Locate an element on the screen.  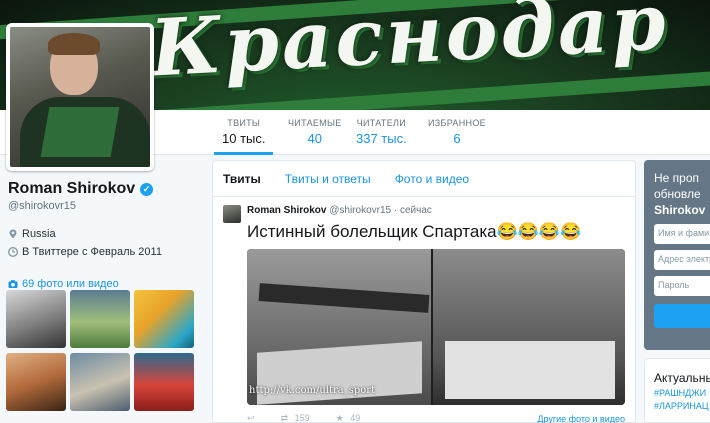
stat-label: ТВИТЫ is located at coordinates (244, 123).